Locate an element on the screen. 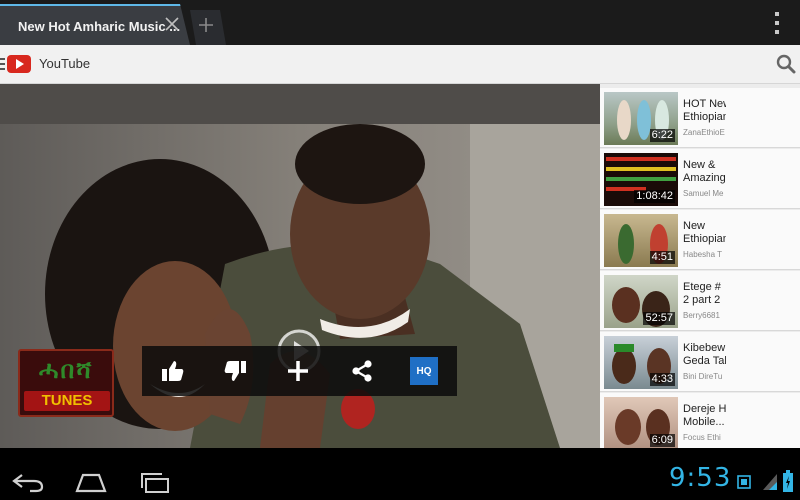 The height and width of the screenshot is (500, 800). like-button is located at coordinates (173, 371).